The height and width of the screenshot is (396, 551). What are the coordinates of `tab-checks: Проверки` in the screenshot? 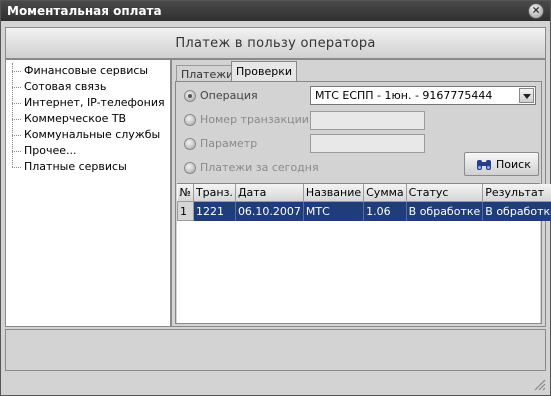 It's located at (264, 71).